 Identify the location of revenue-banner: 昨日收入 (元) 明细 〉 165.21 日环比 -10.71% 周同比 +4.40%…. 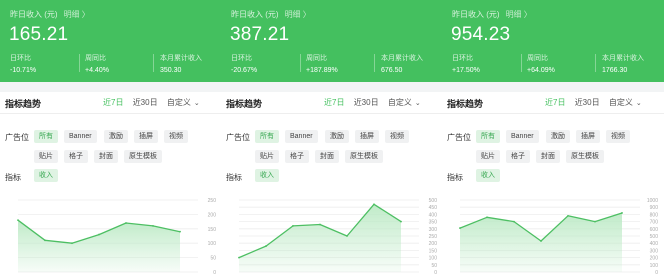
(111, 41).